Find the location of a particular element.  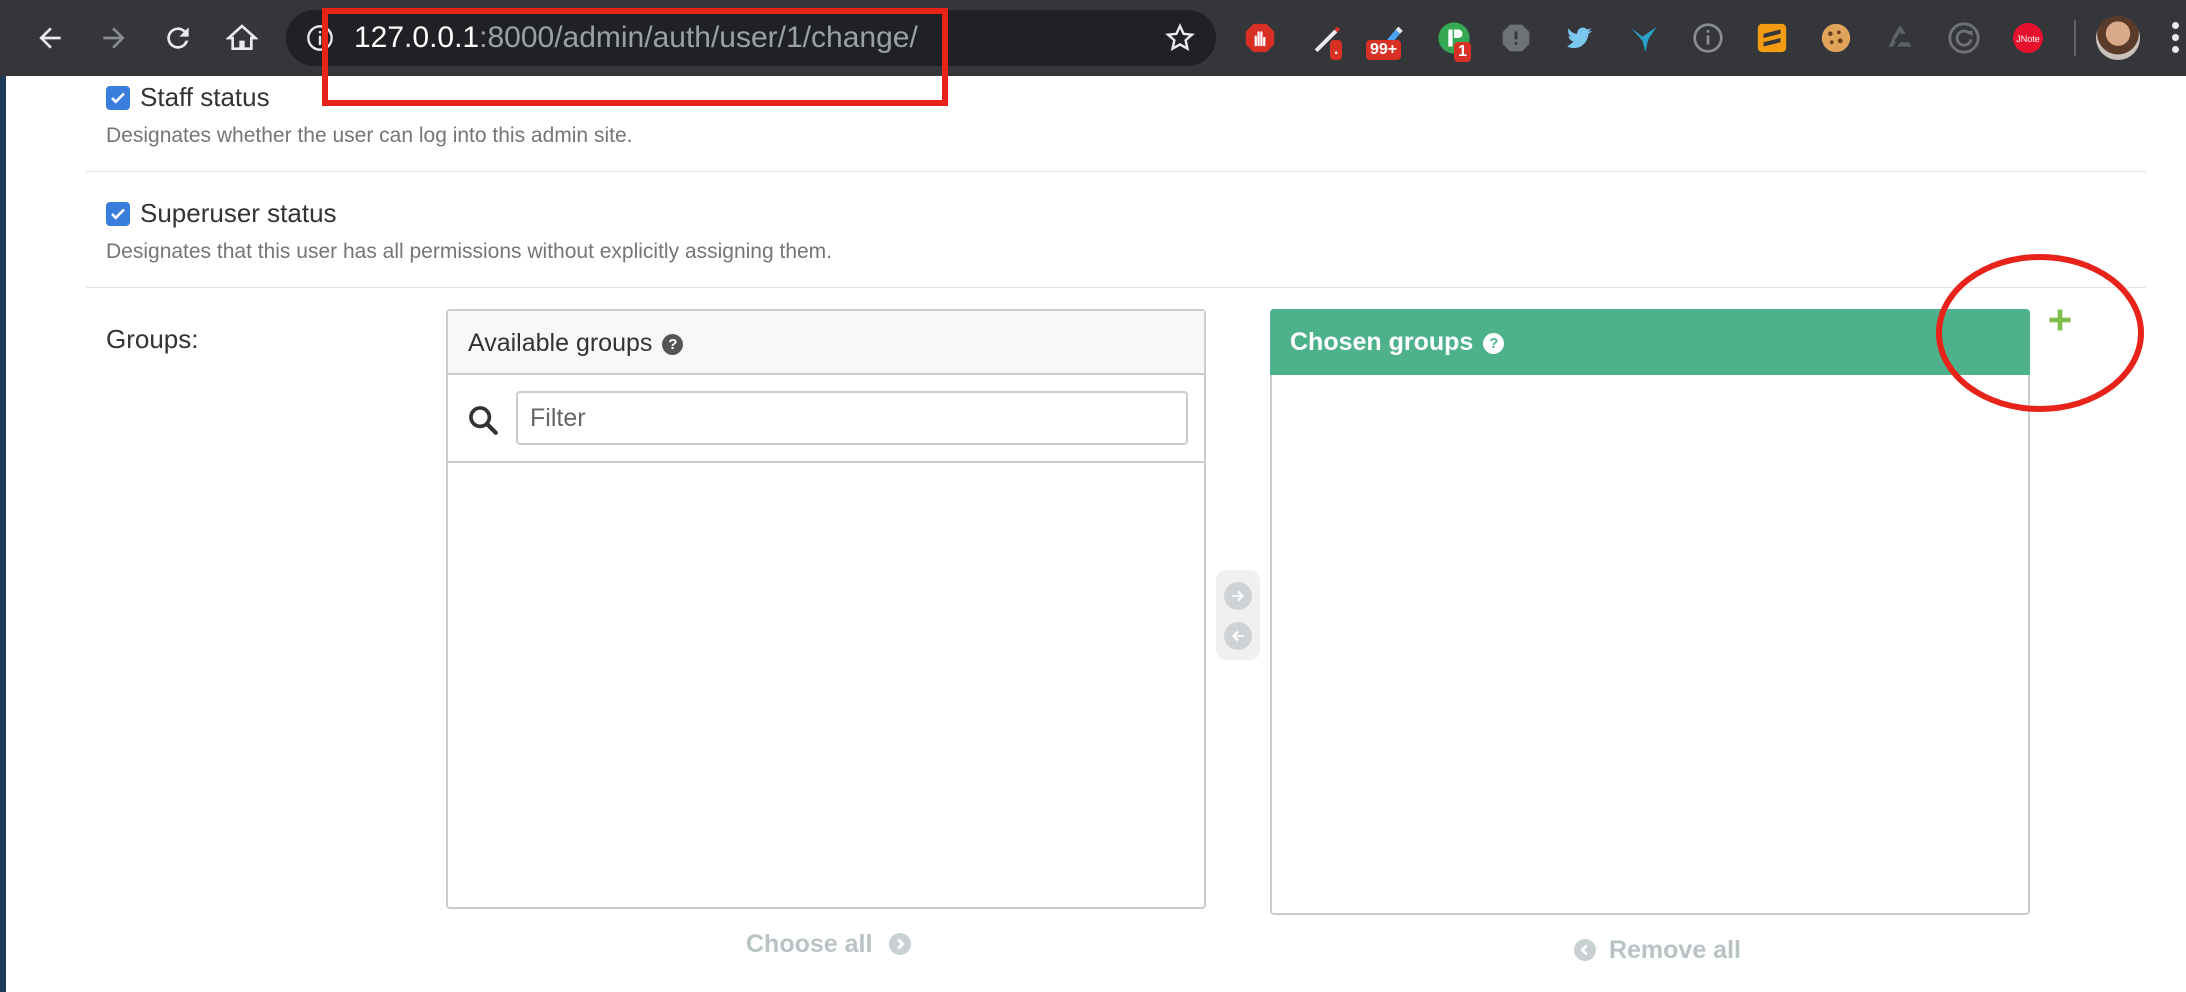

back-arrow-icon is located at coordinates (50, 38).